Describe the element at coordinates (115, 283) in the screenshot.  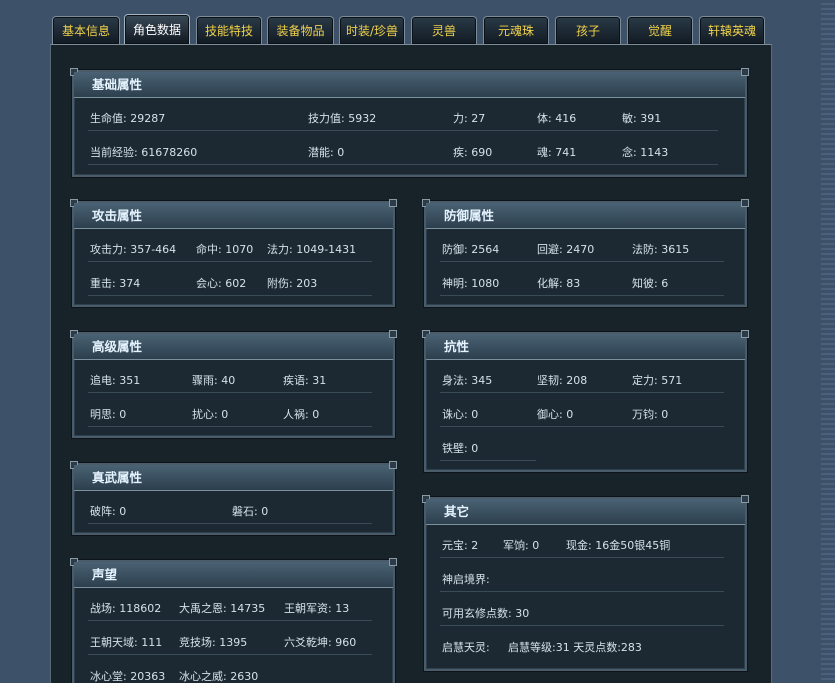
I see `stat-heavy-strike: 重击: 374` at that location.